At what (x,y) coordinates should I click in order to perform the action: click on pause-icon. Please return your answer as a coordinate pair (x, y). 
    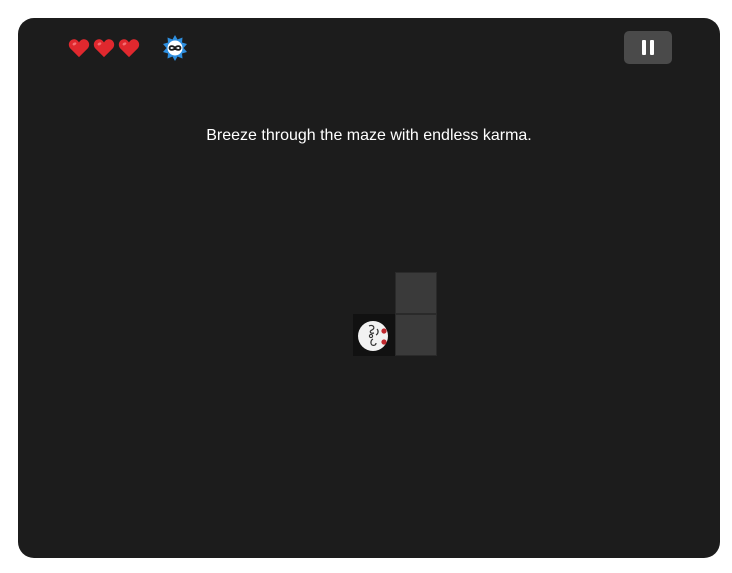
    Looking at the image, I should click on (644, 47).